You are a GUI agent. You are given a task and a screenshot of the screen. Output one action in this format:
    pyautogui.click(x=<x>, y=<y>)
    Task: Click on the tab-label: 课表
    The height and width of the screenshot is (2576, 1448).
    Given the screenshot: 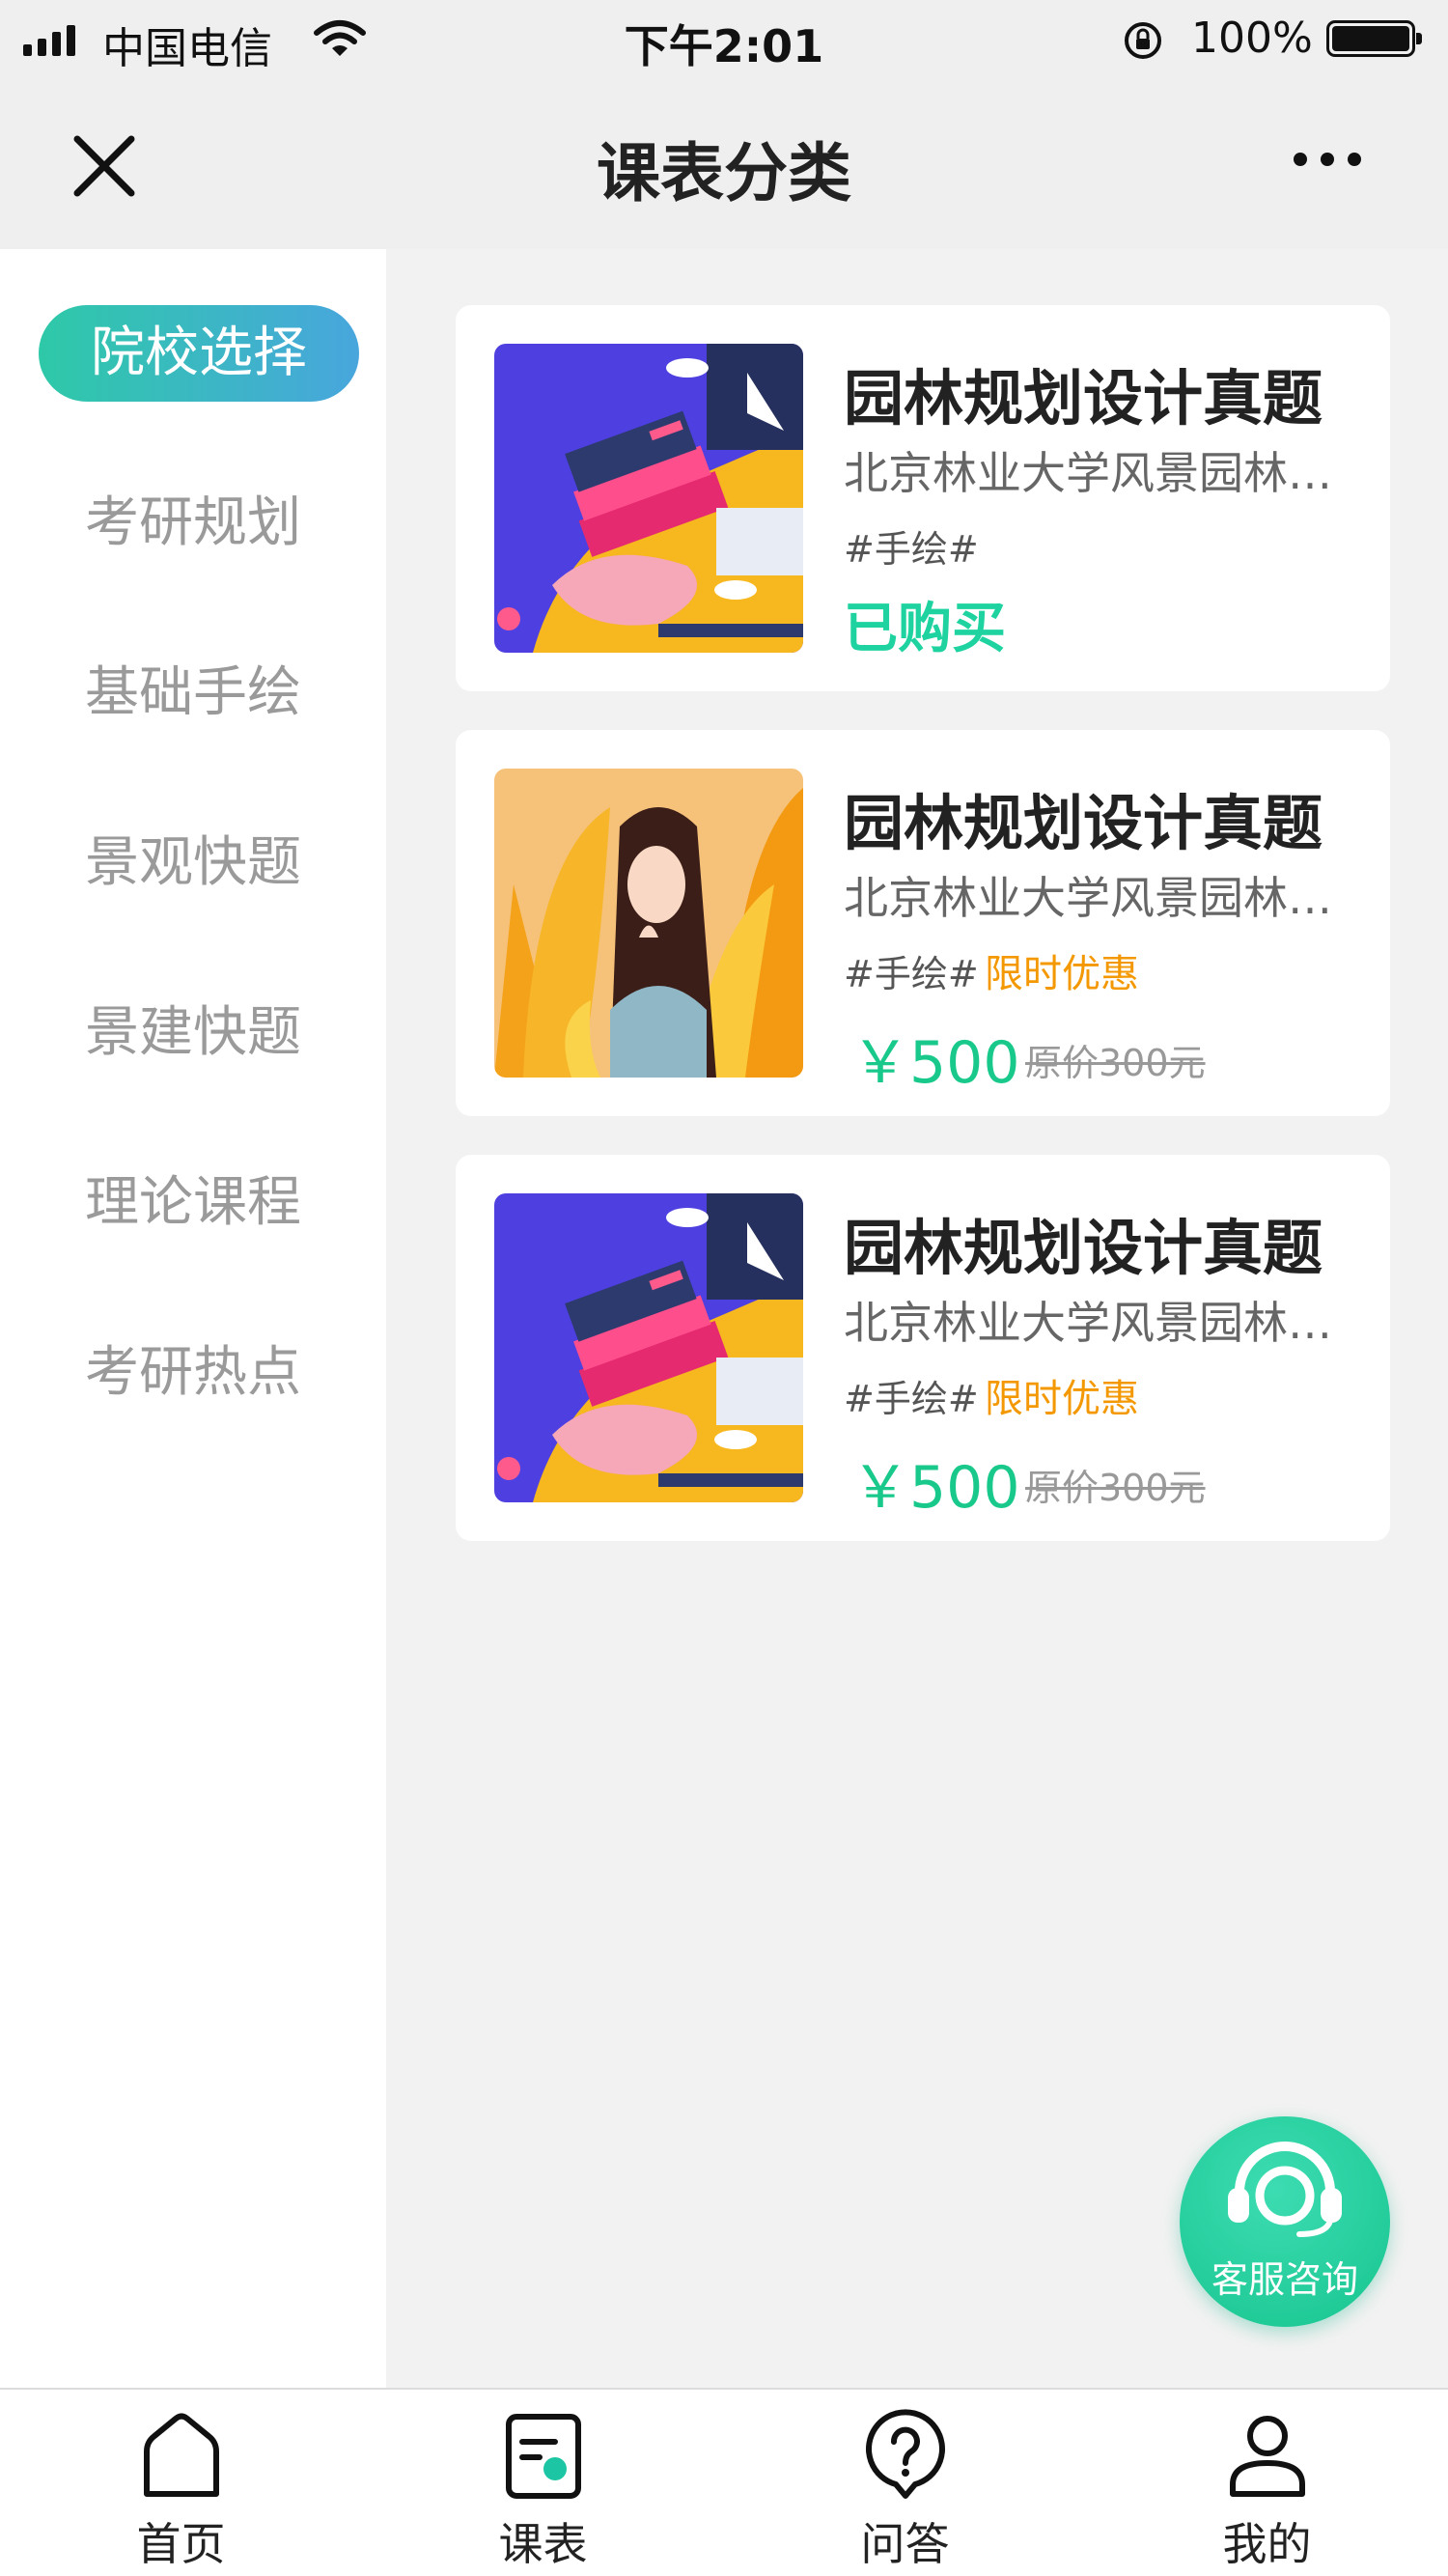 What is the action you would take?
    pyautogui.click(x=543, y=2544)
    